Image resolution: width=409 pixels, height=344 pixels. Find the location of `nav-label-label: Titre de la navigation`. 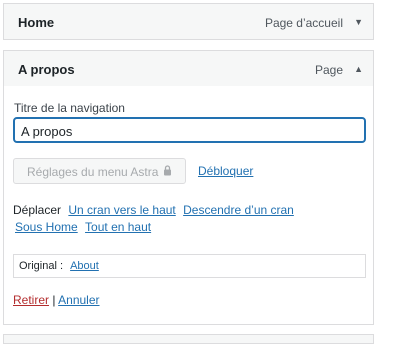

nav-label-label: Titre de la navigation is located at coordinates (69, 108).